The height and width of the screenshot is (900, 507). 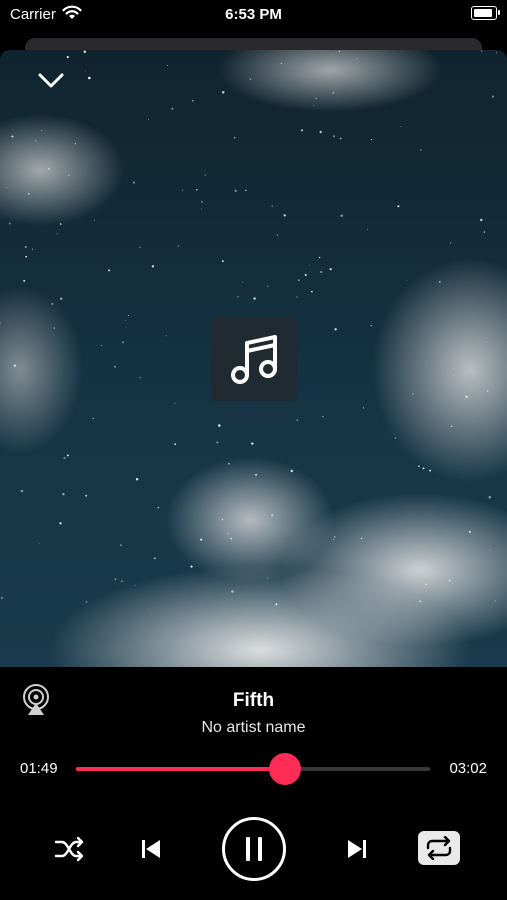 I want to click on repeat-button, so click(x=439, y=848).